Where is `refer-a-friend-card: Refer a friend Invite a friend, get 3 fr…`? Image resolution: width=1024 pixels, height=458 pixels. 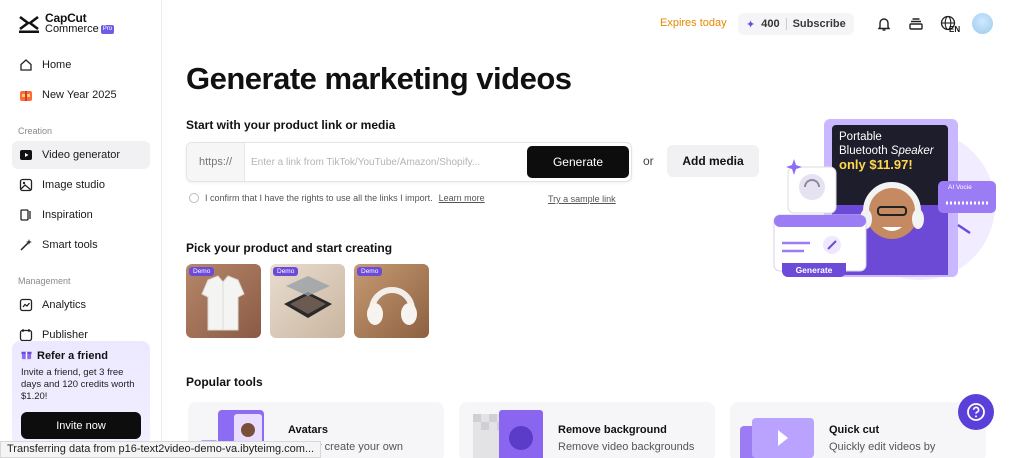
refer-a-friend-card: Refer a friend Invite a friend, get 3 fr… is located at coordinates (81, 393).